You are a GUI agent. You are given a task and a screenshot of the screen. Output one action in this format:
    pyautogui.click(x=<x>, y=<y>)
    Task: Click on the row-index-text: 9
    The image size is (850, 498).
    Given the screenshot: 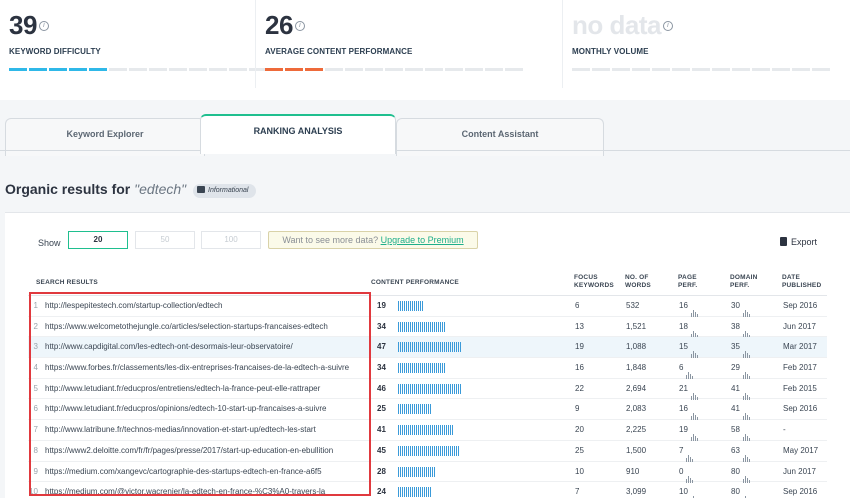 What is the action you would take?
    pyautogui.click(x=35, y=471)
    